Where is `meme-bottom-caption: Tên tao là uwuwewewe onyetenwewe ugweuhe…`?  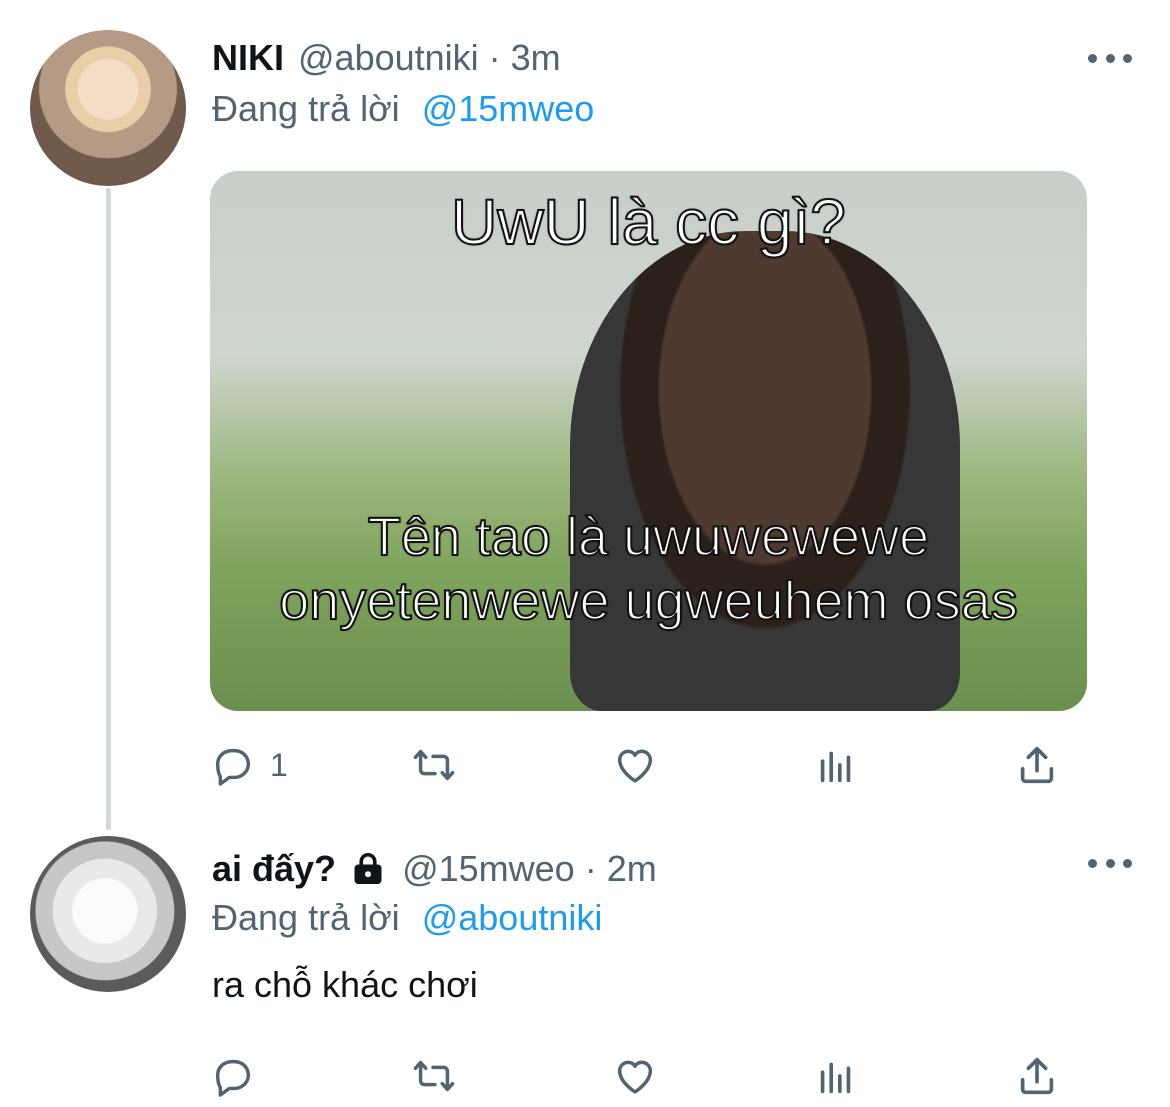
meme-bottom-caption: Tên tao là uwuwewewe onyetenwewe ugweuhe… is located at coordinates (648, 569).